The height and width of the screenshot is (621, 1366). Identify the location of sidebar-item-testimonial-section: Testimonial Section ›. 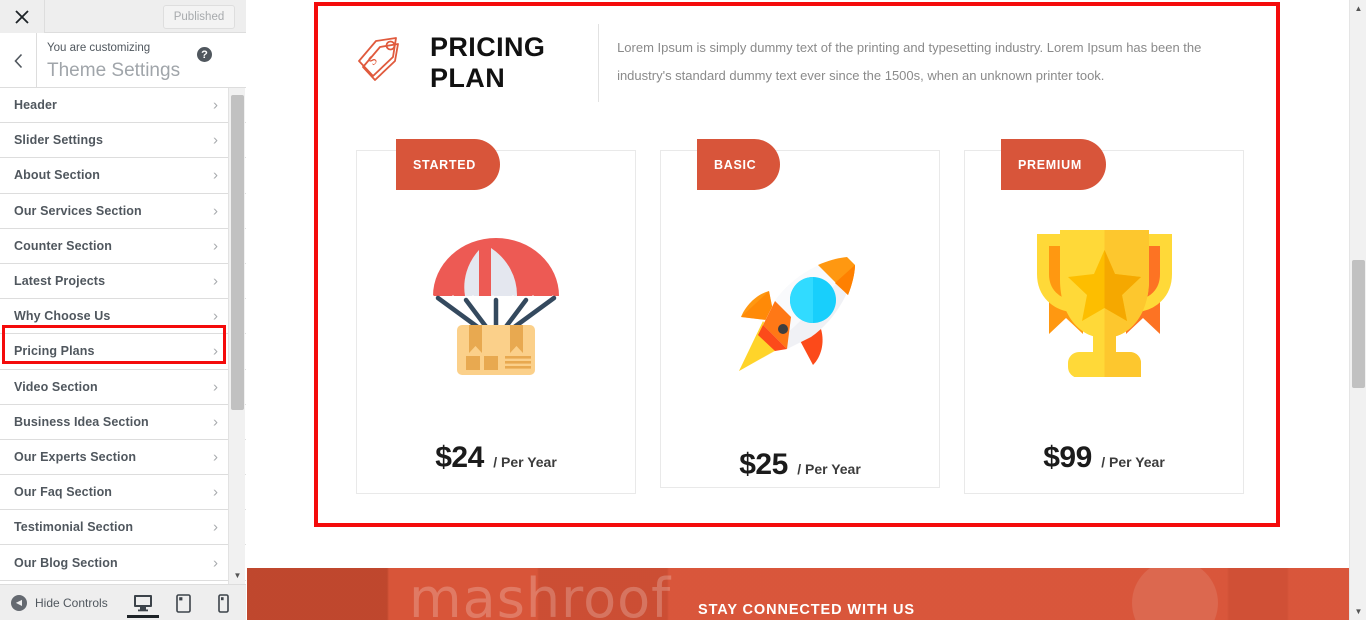
(123, 528).